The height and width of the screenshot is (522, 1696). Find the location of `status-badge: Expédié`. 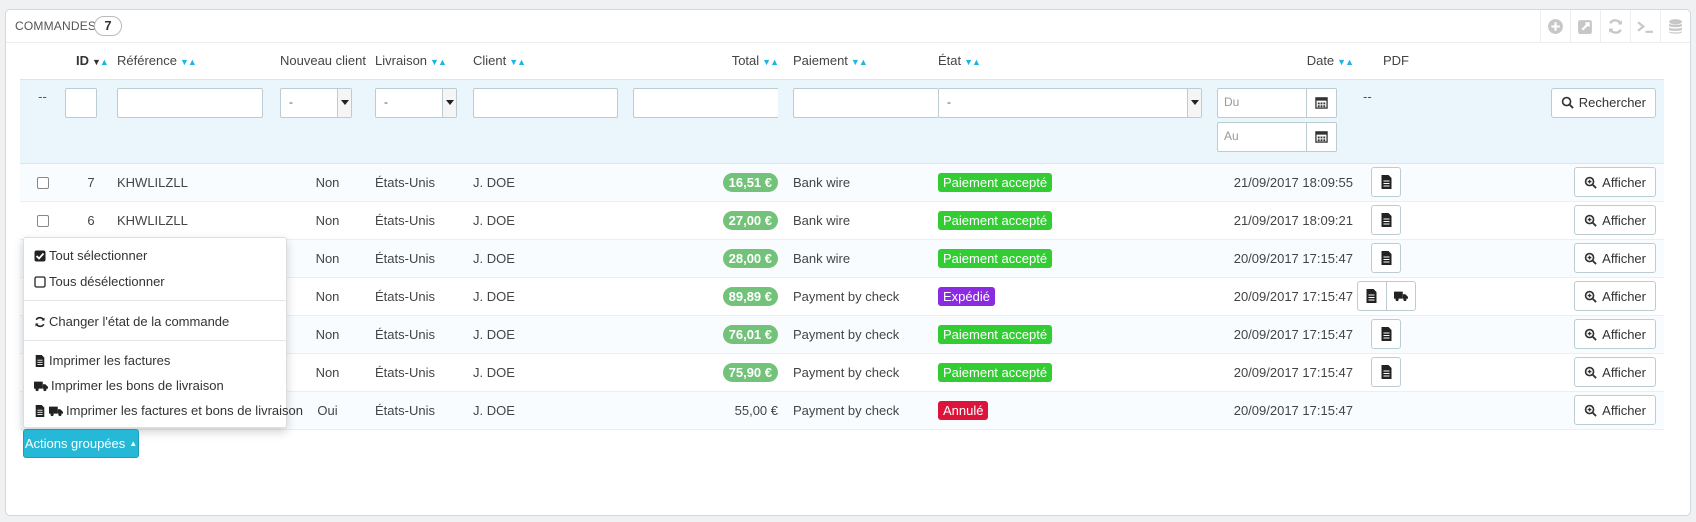

status-badge: Expédié is located at coordinates (966, 296).